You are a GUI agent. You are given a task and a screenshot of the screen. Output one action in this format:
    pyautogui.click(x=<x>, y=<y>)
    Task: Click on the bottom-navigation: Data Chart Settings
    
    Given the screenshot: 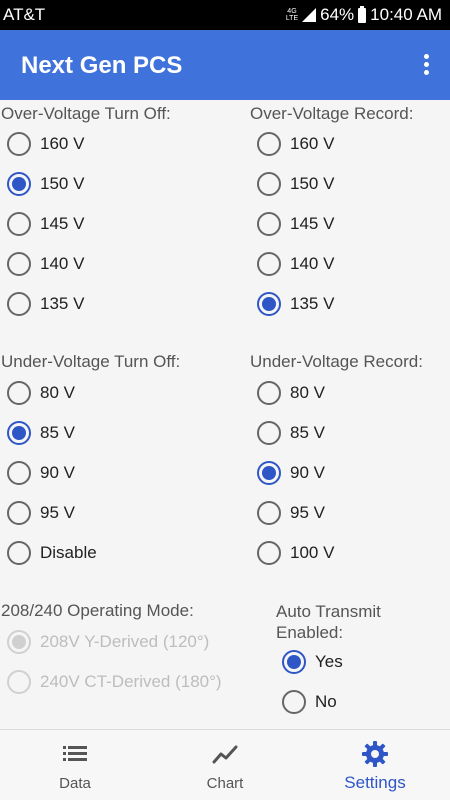 What is the action you would take?
    pyautogui.click(x=225, y=764)
    